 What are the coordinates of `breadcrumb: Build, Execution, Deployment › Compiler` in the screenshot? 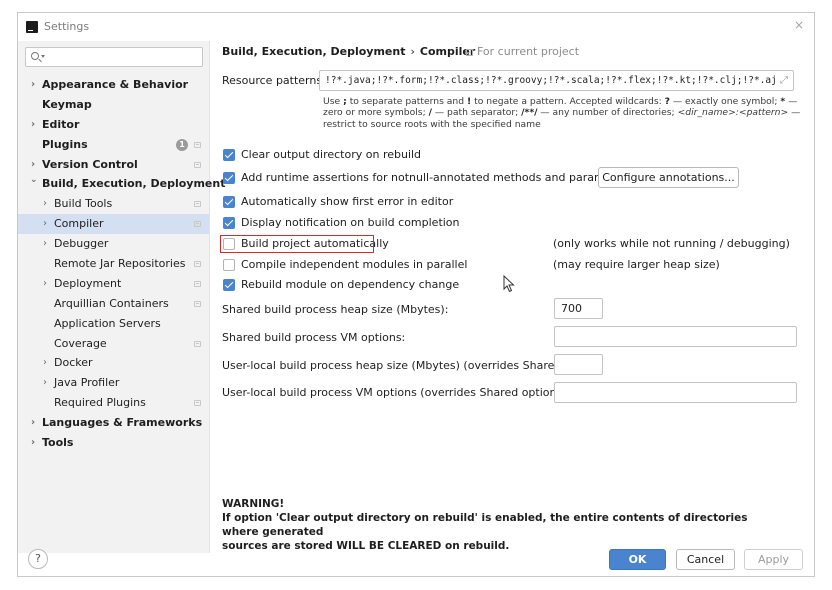 It's located at (348, 51).